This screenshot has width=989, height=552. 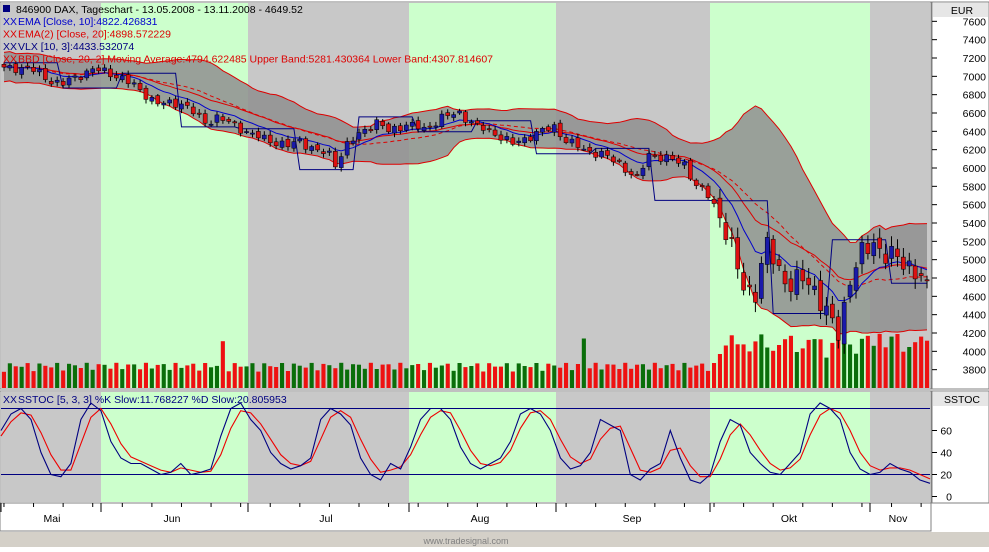 I want to click on price-tick-label: 6200, so click(x=975, y=151).